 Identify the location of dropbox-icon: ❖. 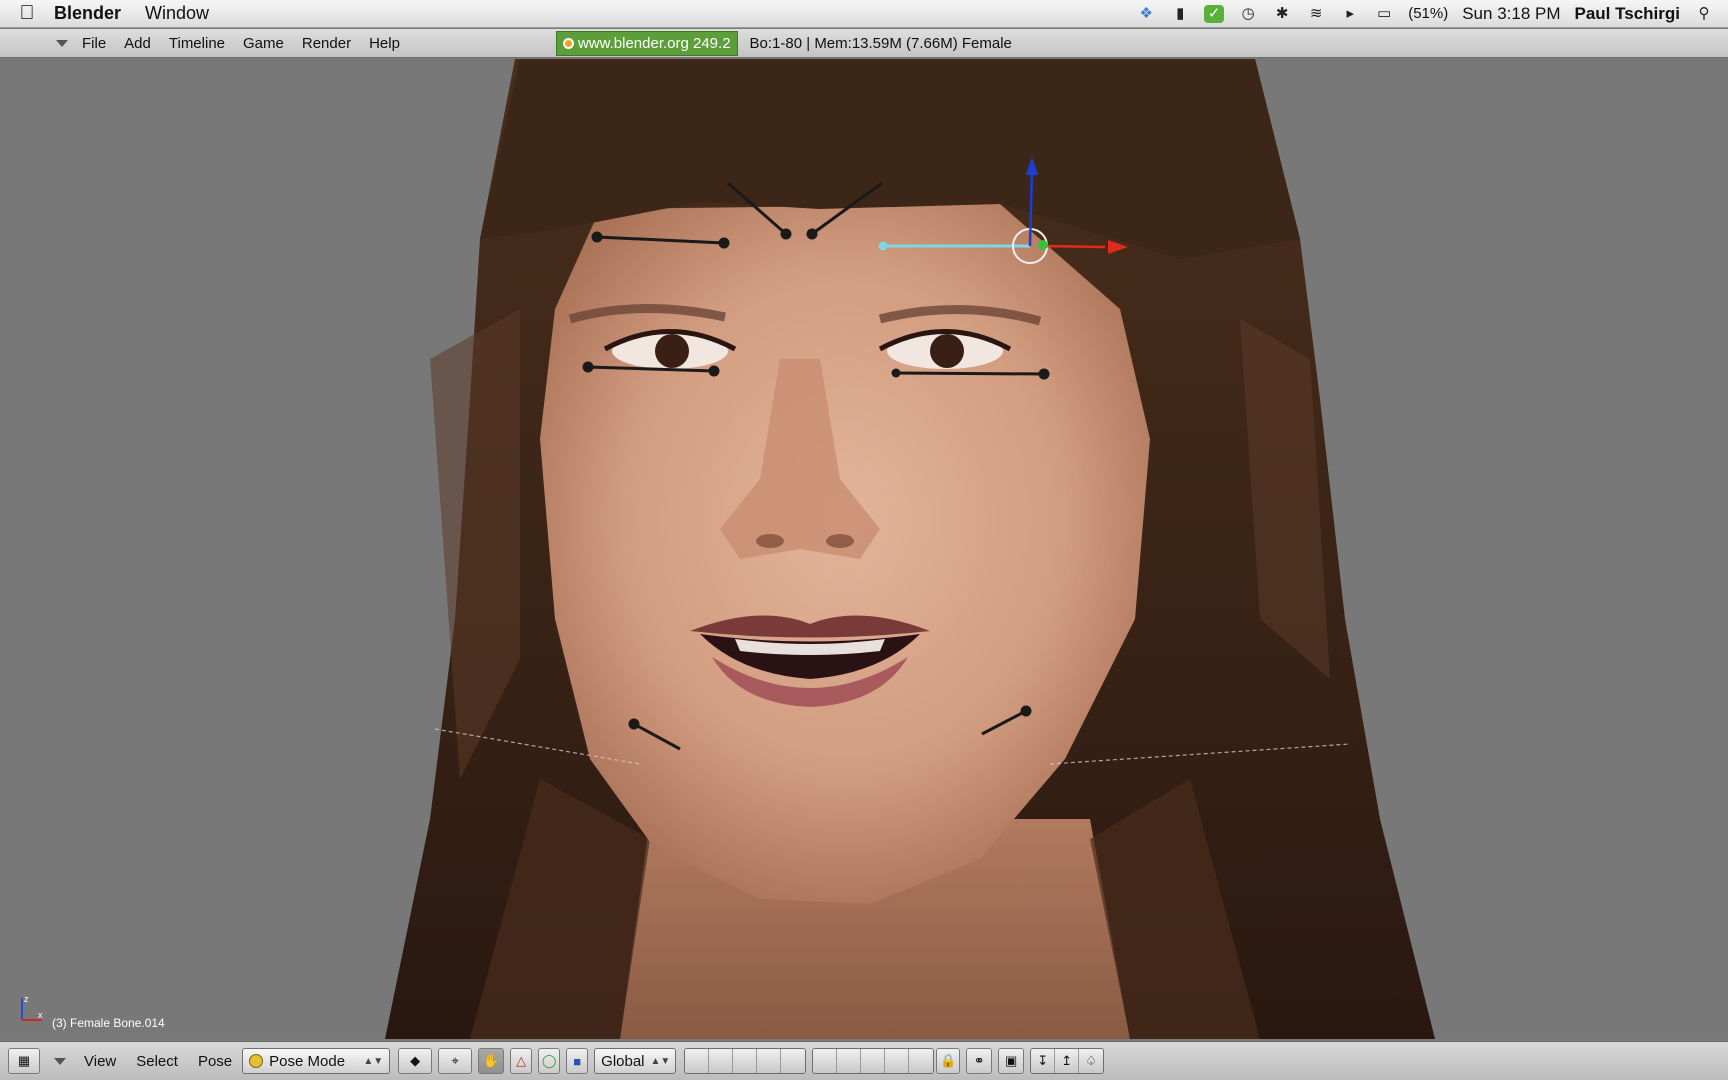
(1146, 14).